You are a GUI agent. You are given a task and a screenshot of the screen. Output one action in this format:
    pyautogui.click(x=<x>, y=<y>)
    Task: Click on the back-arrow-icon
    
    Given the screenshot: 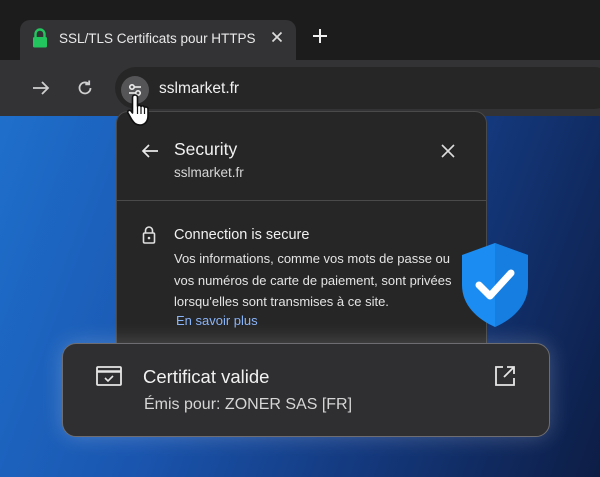 What is the action you would take?
    pyautogui.click(x=150, y=153)
    